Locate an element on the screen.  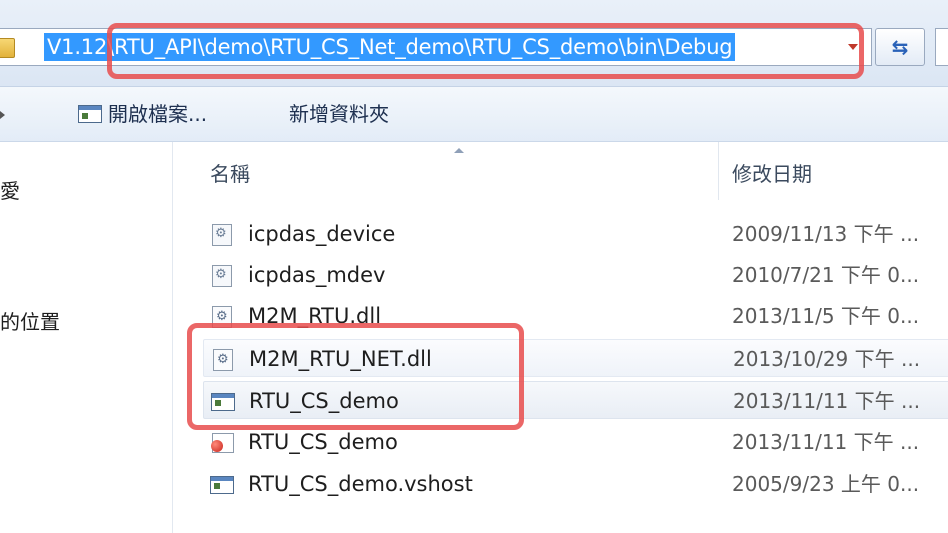
refresh-icon: ⇆ is located at coordinates (900, 47).